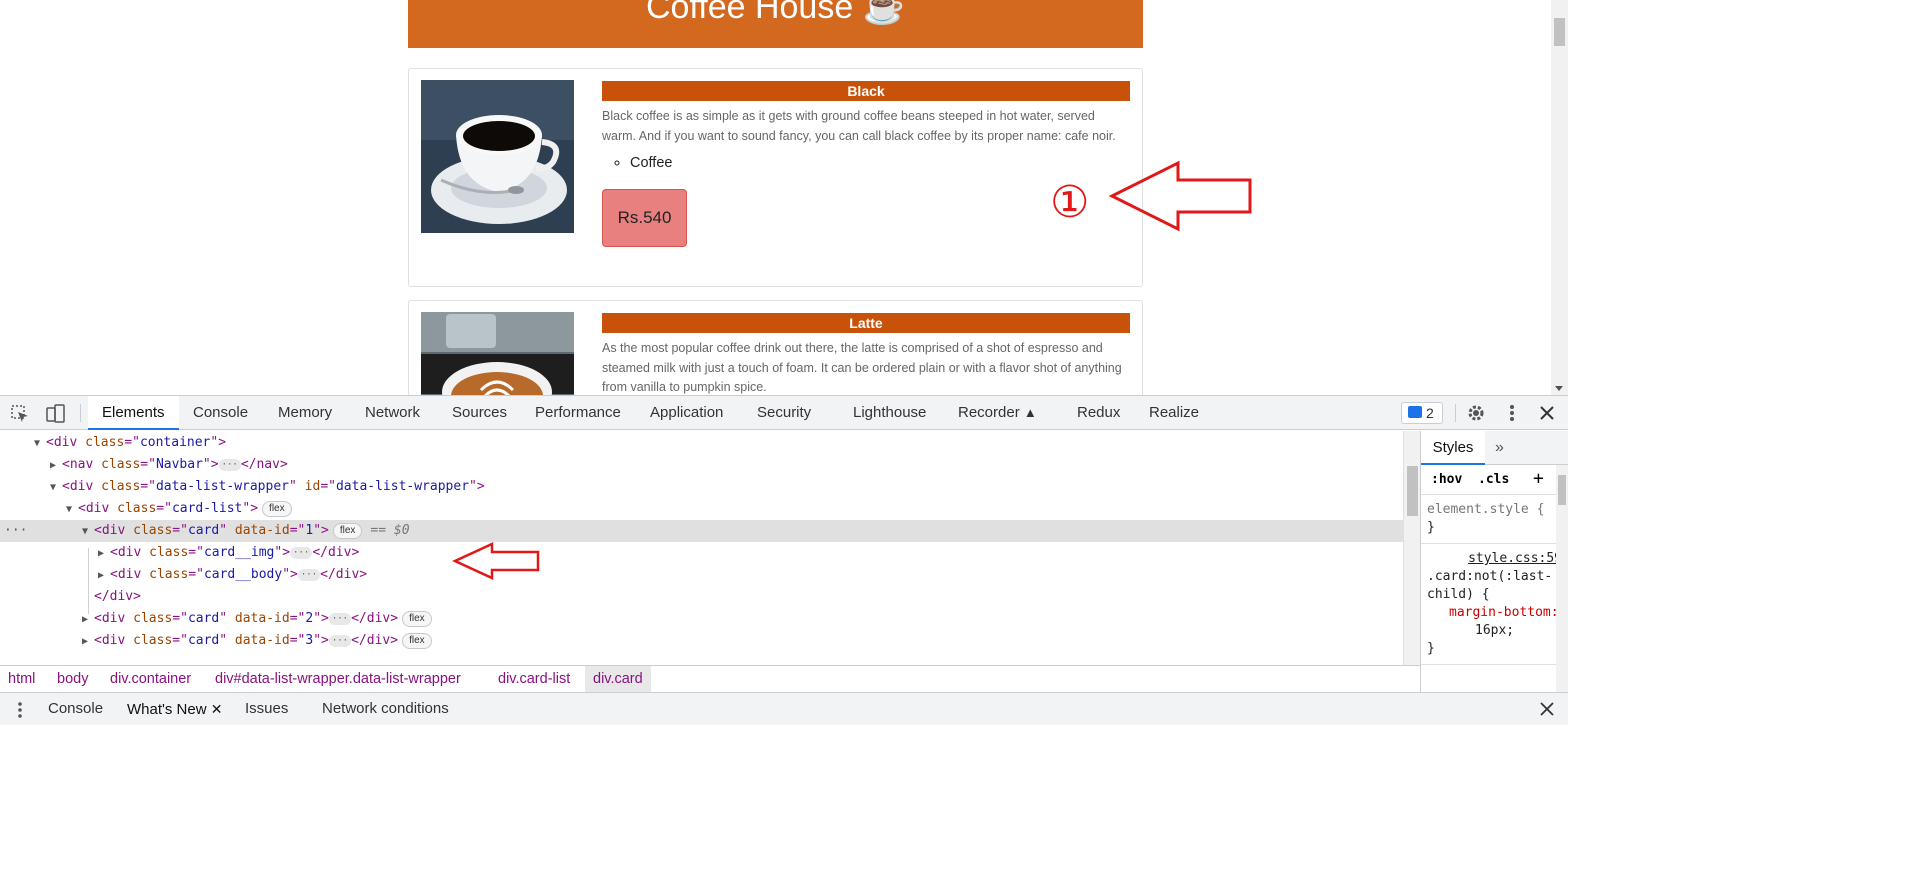 The image size is (1920, 886). What do you see at coordinates (20, 710) in the screenshot?
I see `drawer-menu-icon` at bounding box center [20, 710].